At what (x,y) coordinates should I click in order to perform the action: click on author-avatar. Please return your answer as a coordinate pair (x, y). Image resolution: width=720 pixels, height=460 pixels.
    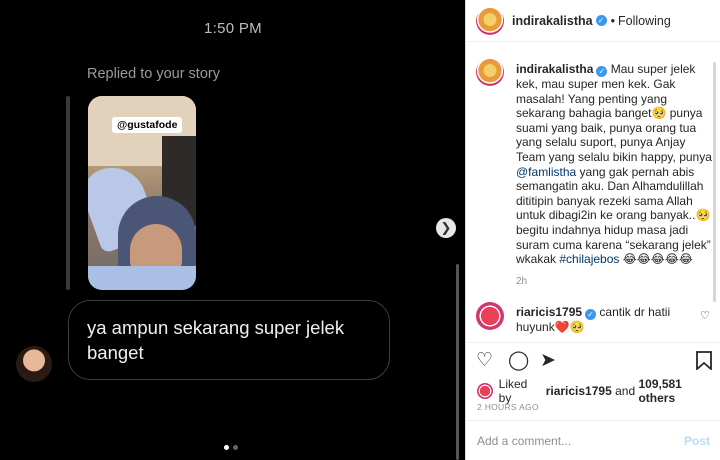
    Looking at the image, I should click on (490, 20).